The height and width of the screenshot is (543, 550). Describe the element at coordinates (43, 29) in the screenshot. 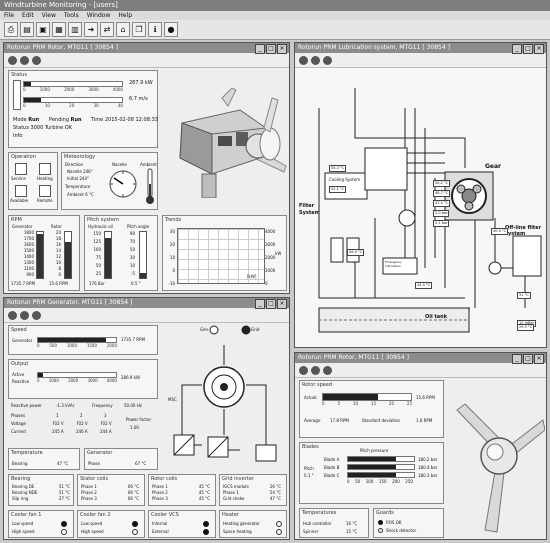

I see `save-icon: ▣` at that location.